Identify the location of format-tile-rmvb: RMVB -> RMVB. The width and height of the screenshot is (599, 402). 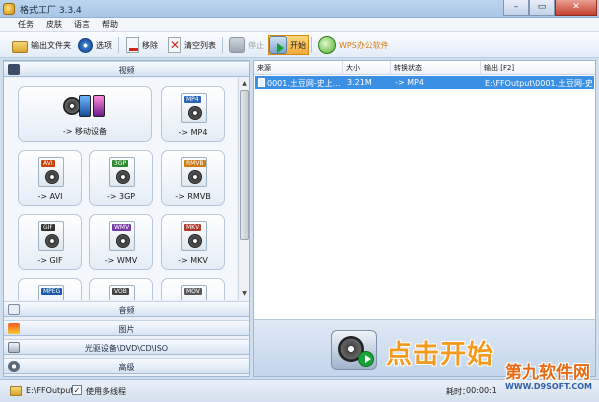
(193, 178).